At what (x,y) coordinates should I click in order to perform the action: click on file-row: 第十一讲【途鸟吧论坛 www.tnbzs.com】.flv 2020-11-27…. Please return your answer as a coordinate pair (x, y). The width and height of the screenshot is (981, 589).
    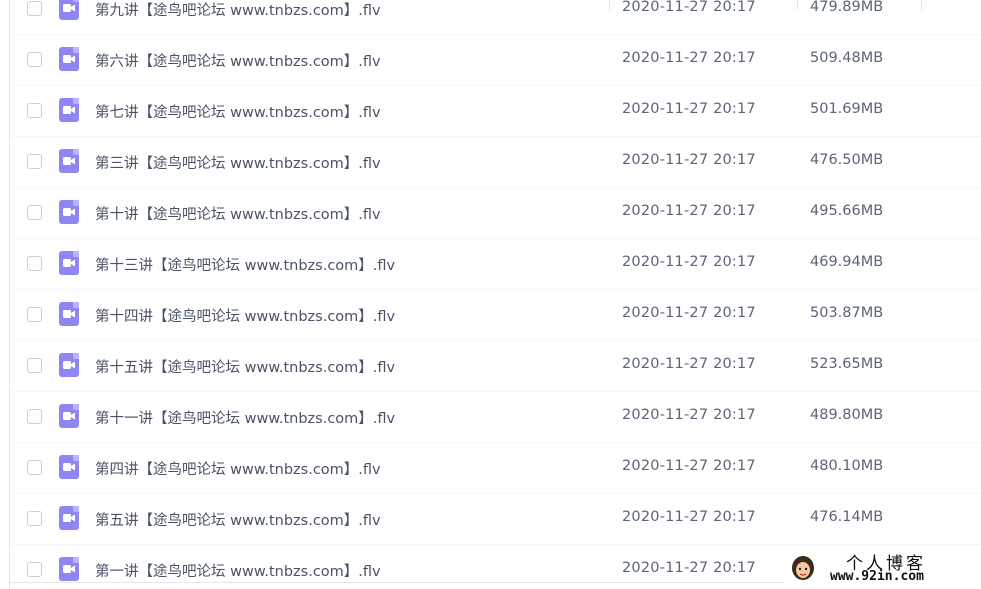
    Looking at the image, I should click on (495, 417).